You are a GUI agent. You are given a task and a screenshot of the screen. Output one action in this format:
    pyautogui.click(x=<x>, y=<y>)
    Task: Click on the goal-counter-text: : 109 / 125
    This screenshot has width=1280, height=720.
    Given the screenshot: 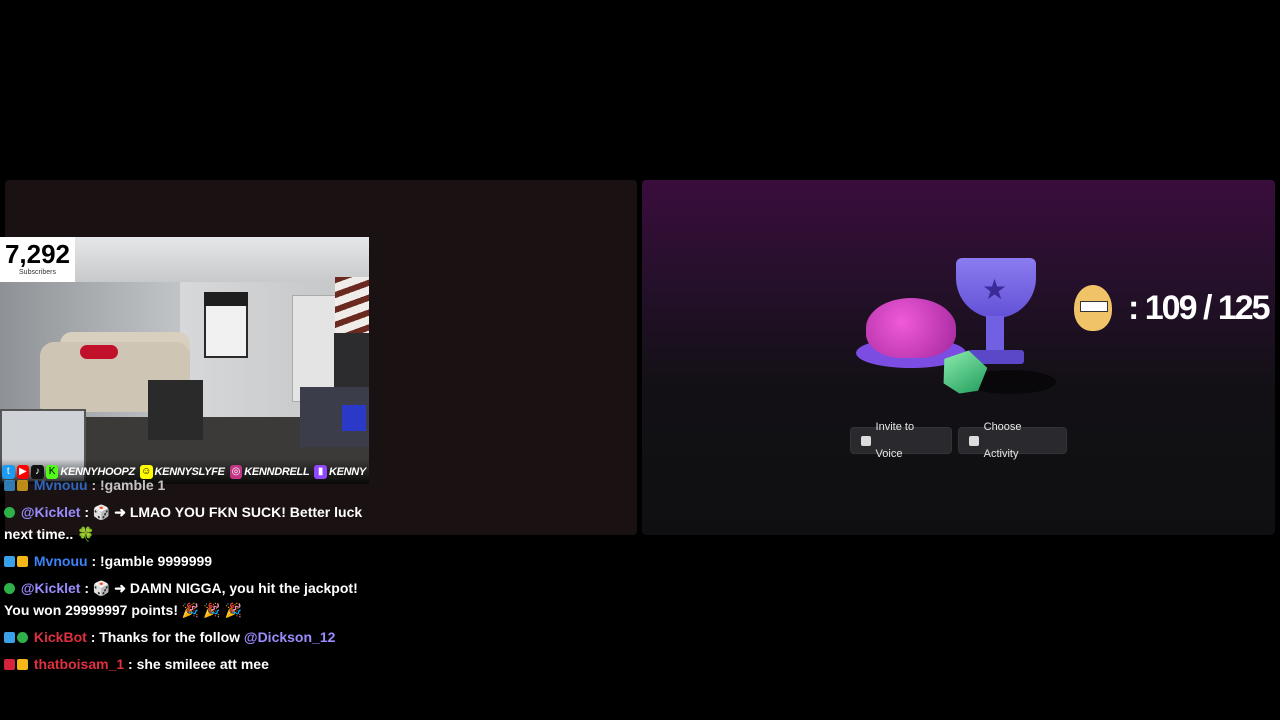 What is the action you would take?
    pyautogui.click(x=1199, y=307)
    